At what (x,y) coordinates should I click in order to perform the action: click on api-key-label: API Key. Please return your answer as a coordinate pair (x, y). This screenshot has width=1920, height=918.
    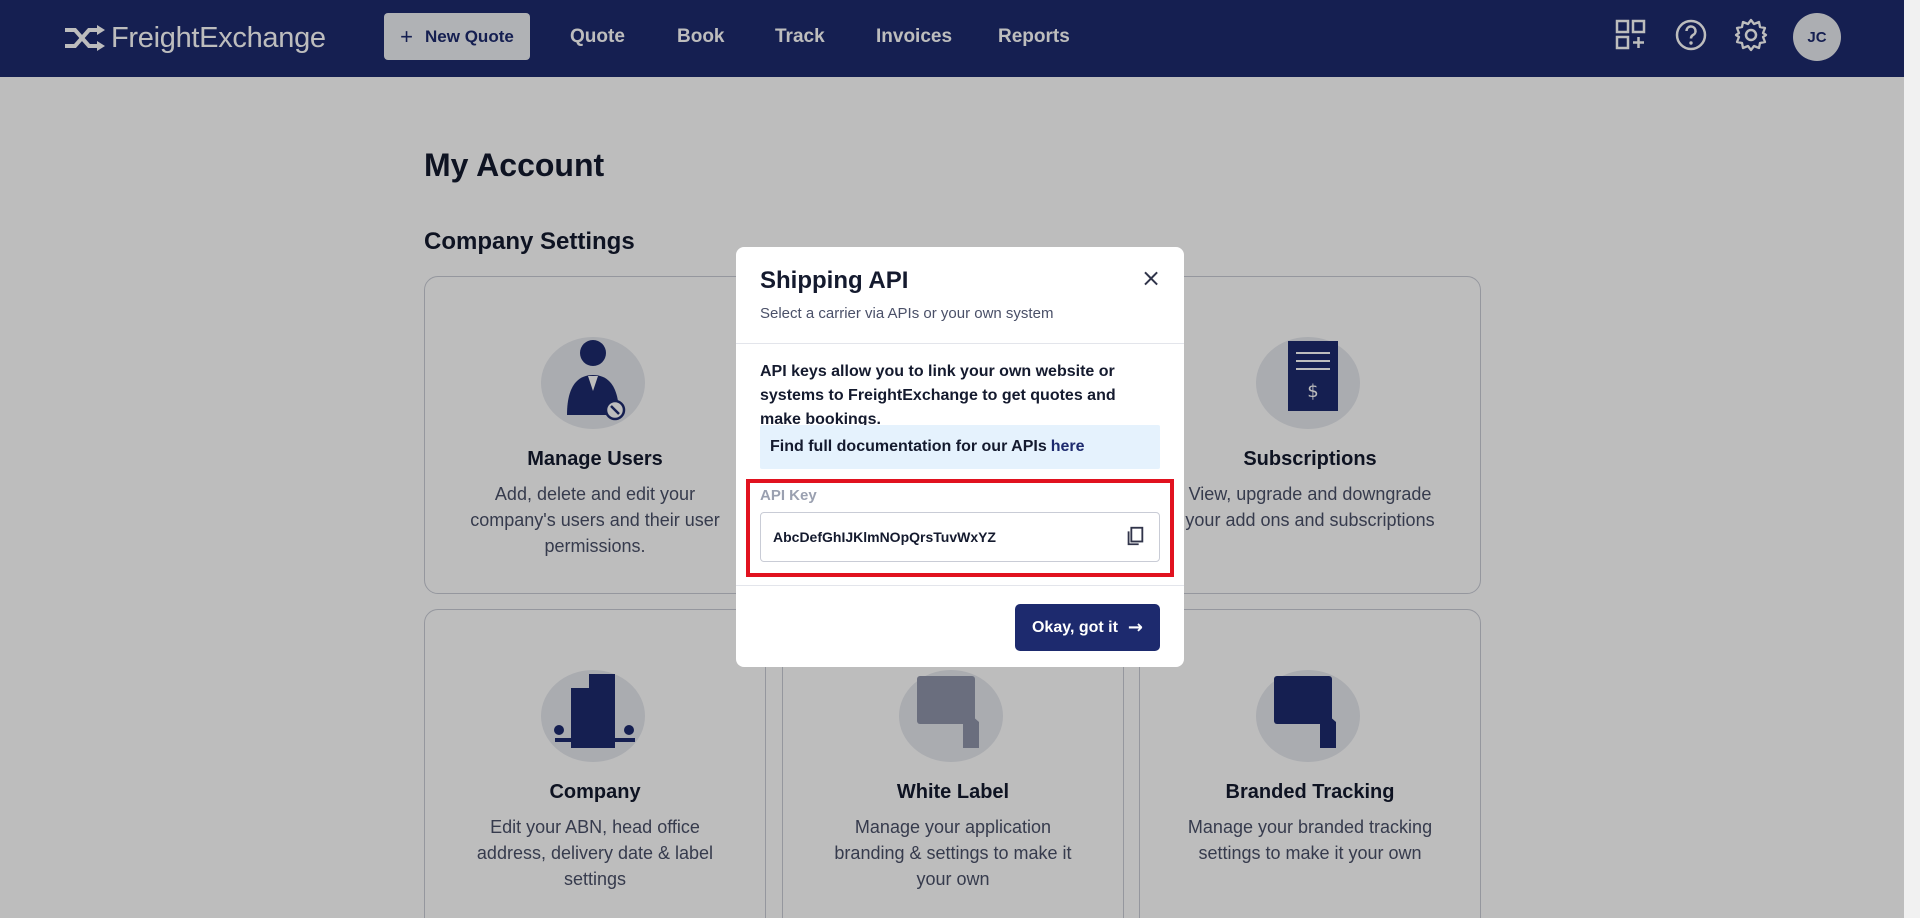
    Looking at the image, I should click on (788, 495).